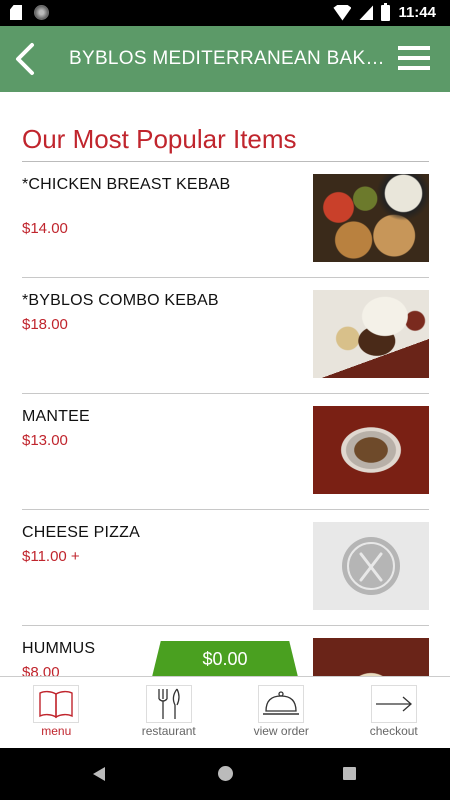 The height and width of the screenshot is (800, 450). What do you see at coordinates (225, 452) in the screenshot?
I see `menu-item: MANTEE $13.00` at bounding box center [225, 452].